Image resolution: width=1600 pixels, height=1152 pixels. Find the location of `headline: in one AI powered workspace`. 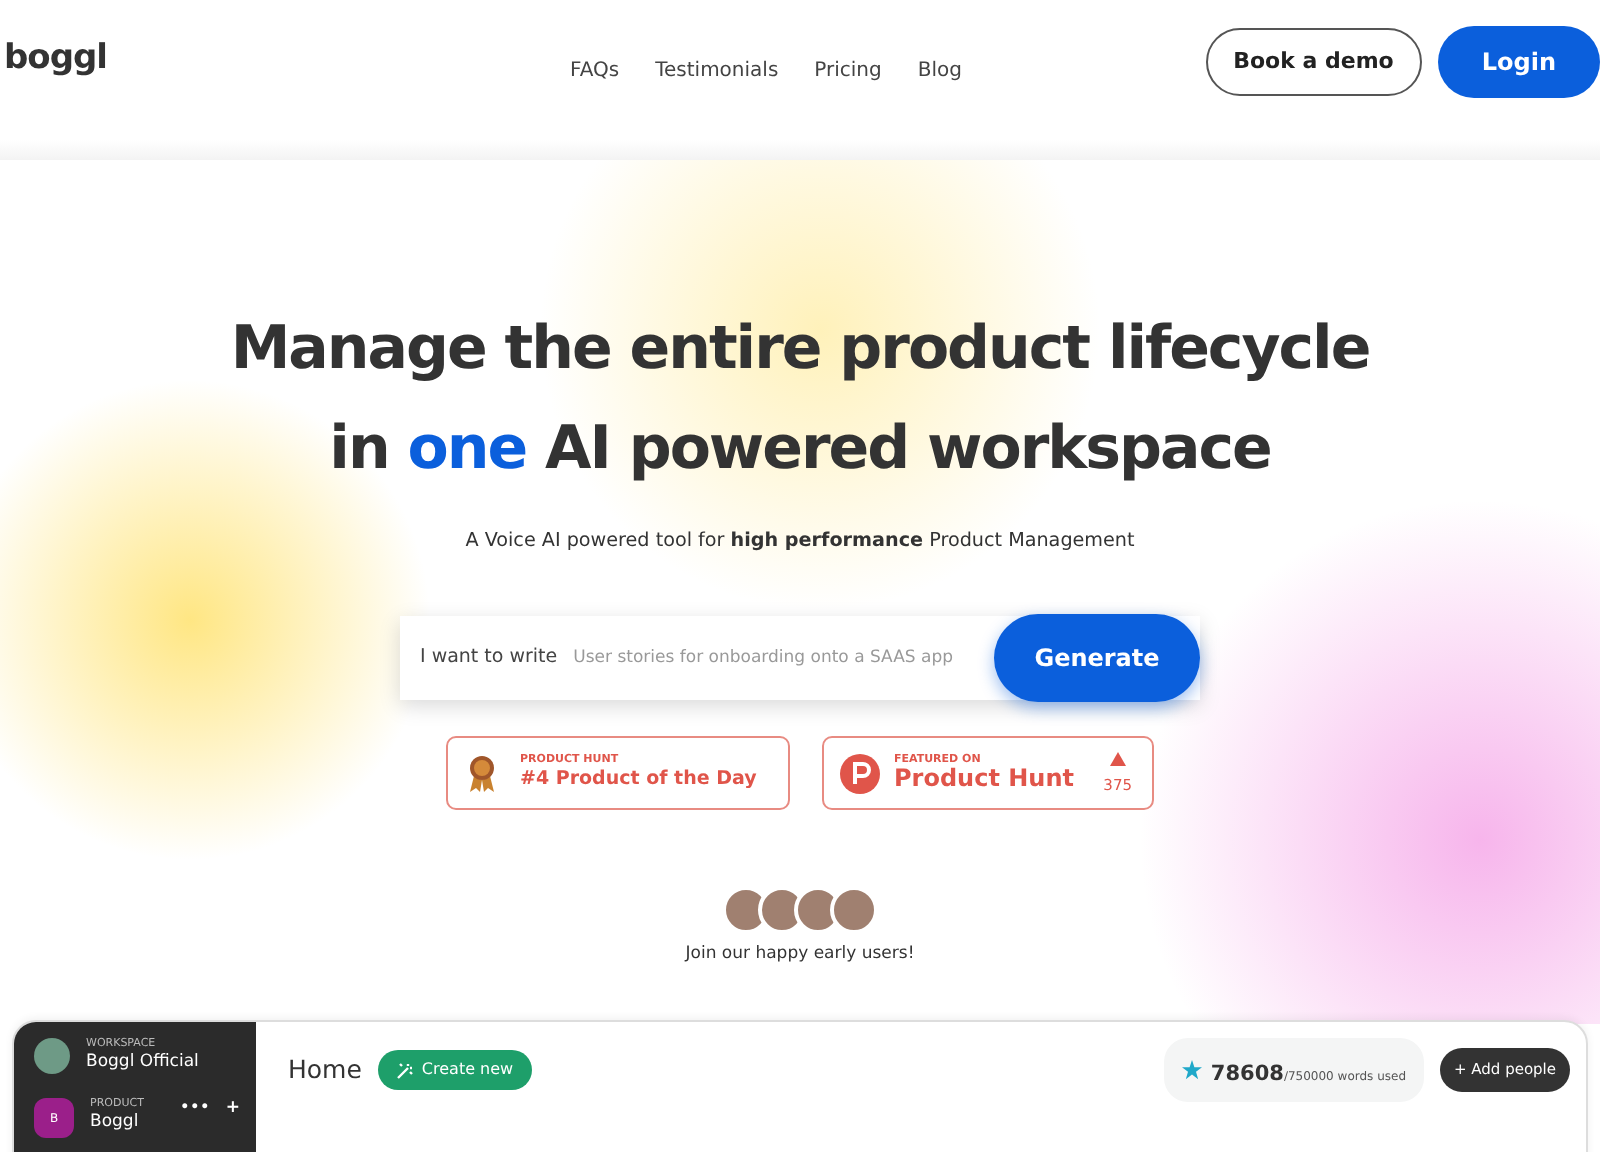

headline: in one AI powered workspace is located at coordinates (800, 450).